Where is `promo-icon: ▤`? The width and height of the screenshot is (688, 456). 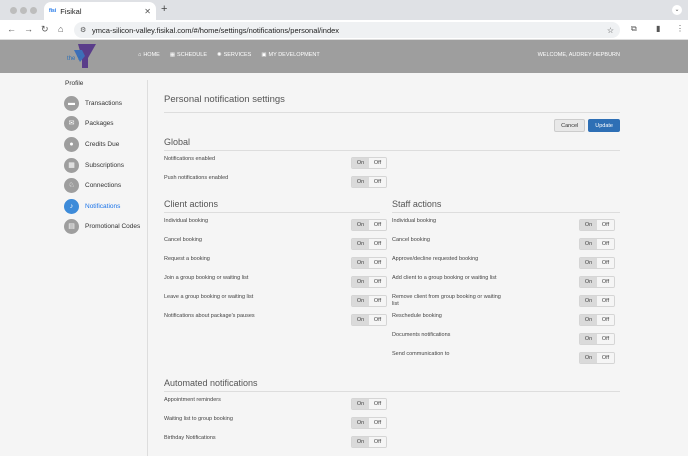 promo-icon: ▤ is located at coordinates (71, 227).